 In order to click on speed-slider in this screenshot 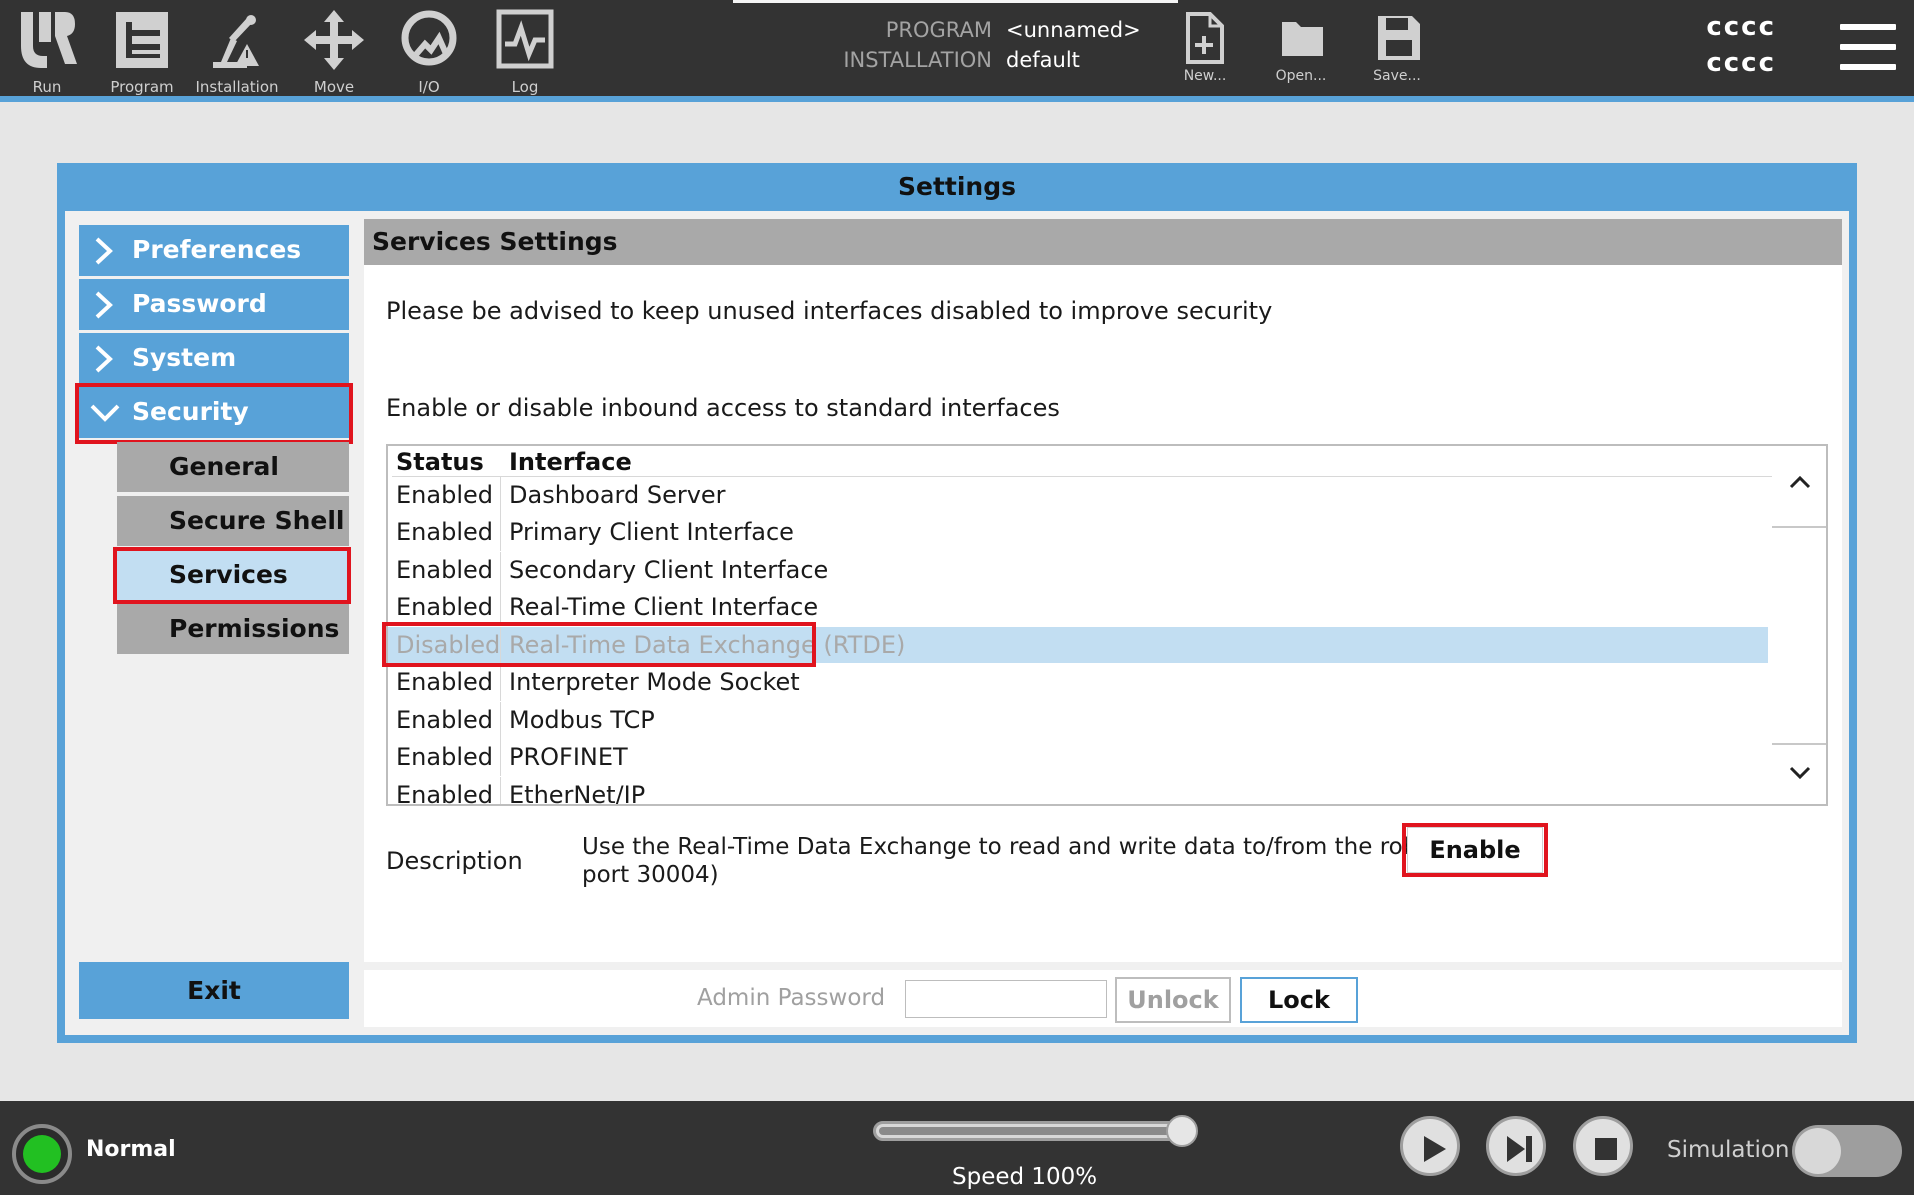, I will do `click(1035, 1131)`.